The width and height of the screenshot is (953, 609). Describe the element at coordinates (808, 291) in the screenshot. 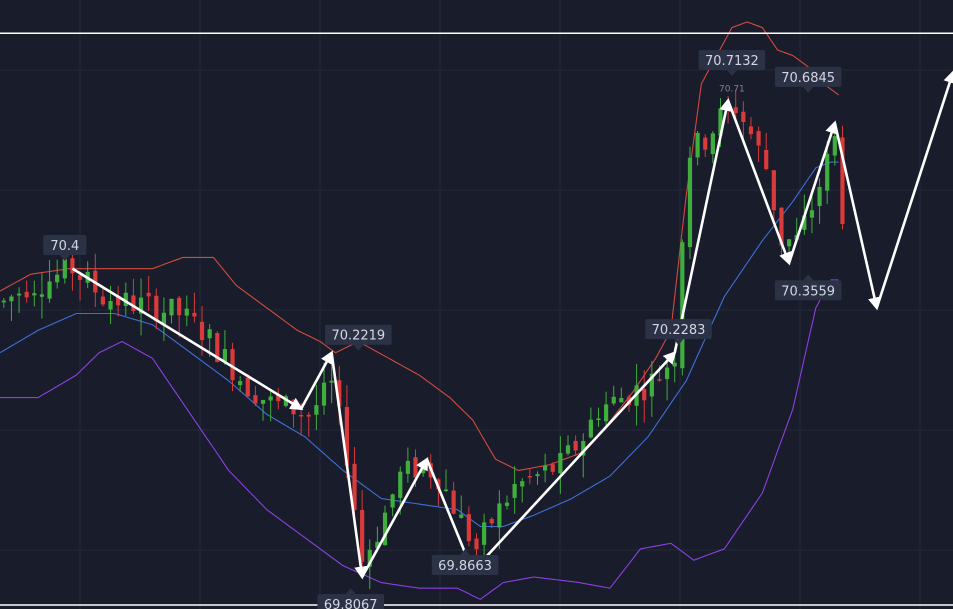

I see `price-label: 70.3559` at that location.